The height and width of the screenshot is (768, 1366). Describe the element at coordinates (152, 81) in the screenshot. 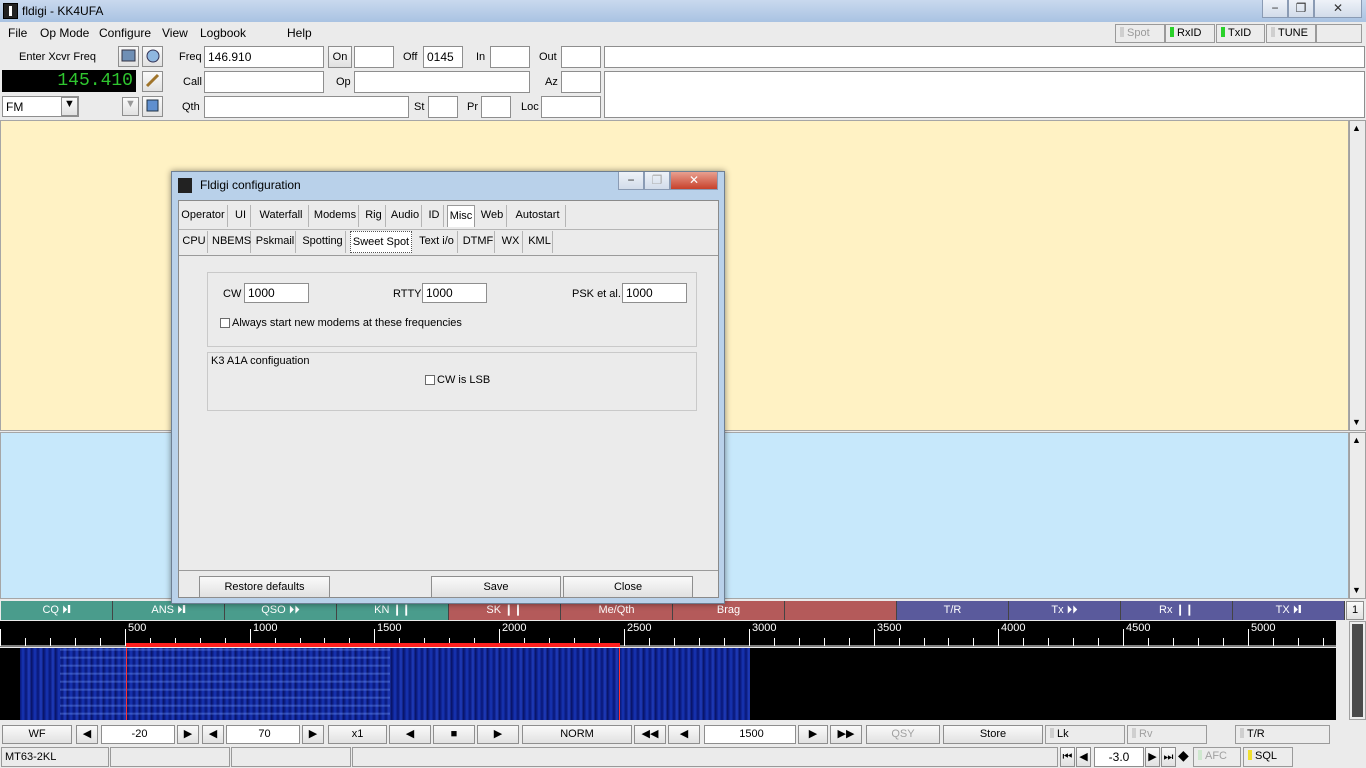

I see `clear-log-button` at that location.